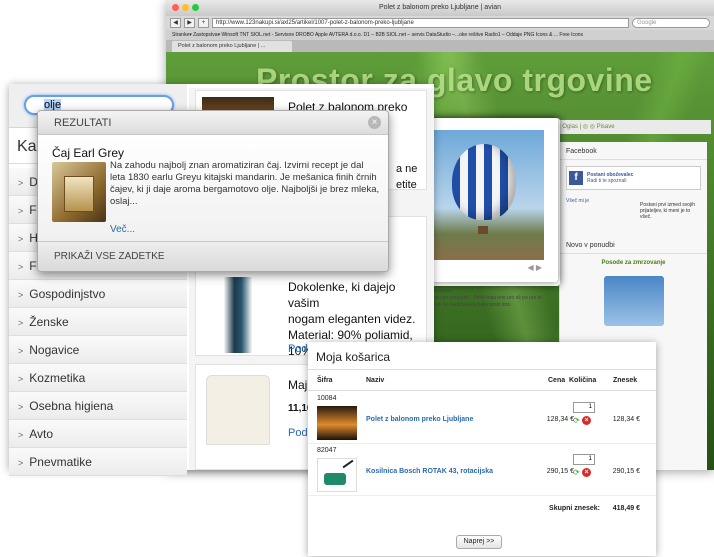  I want to click on col-znesek: Znesek, so click(625, 380).